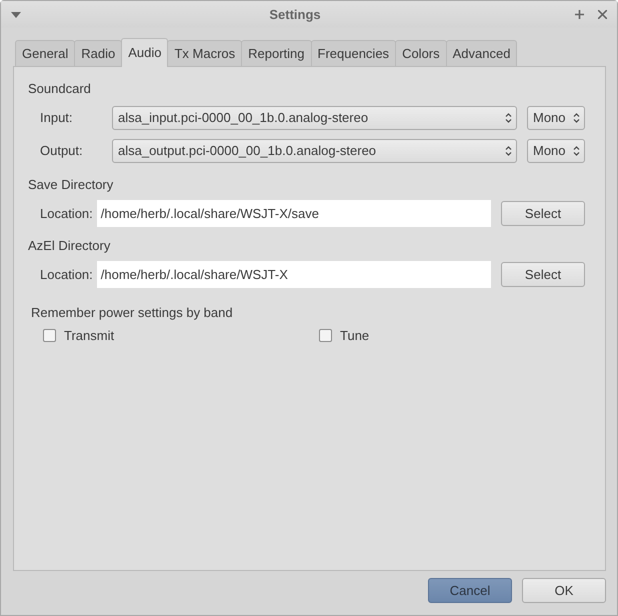  What do you see at coordinates (353, 53) in the screenshot?
I see `tab: Frequencies` at bounding box center [353, 53].